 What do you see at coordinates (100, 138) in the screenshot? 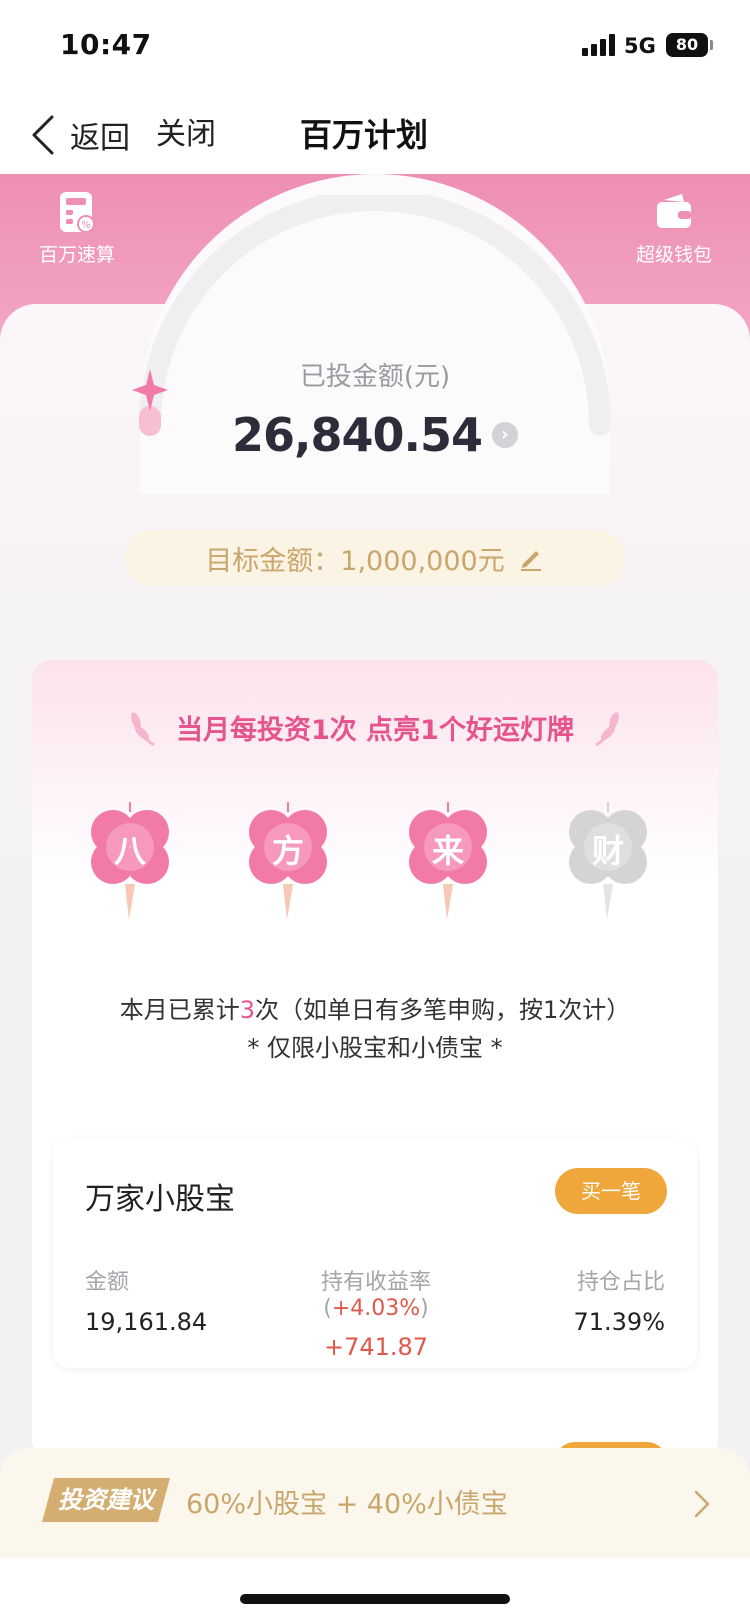
I see `back-label: 返回` at bounding box center [100, 138].